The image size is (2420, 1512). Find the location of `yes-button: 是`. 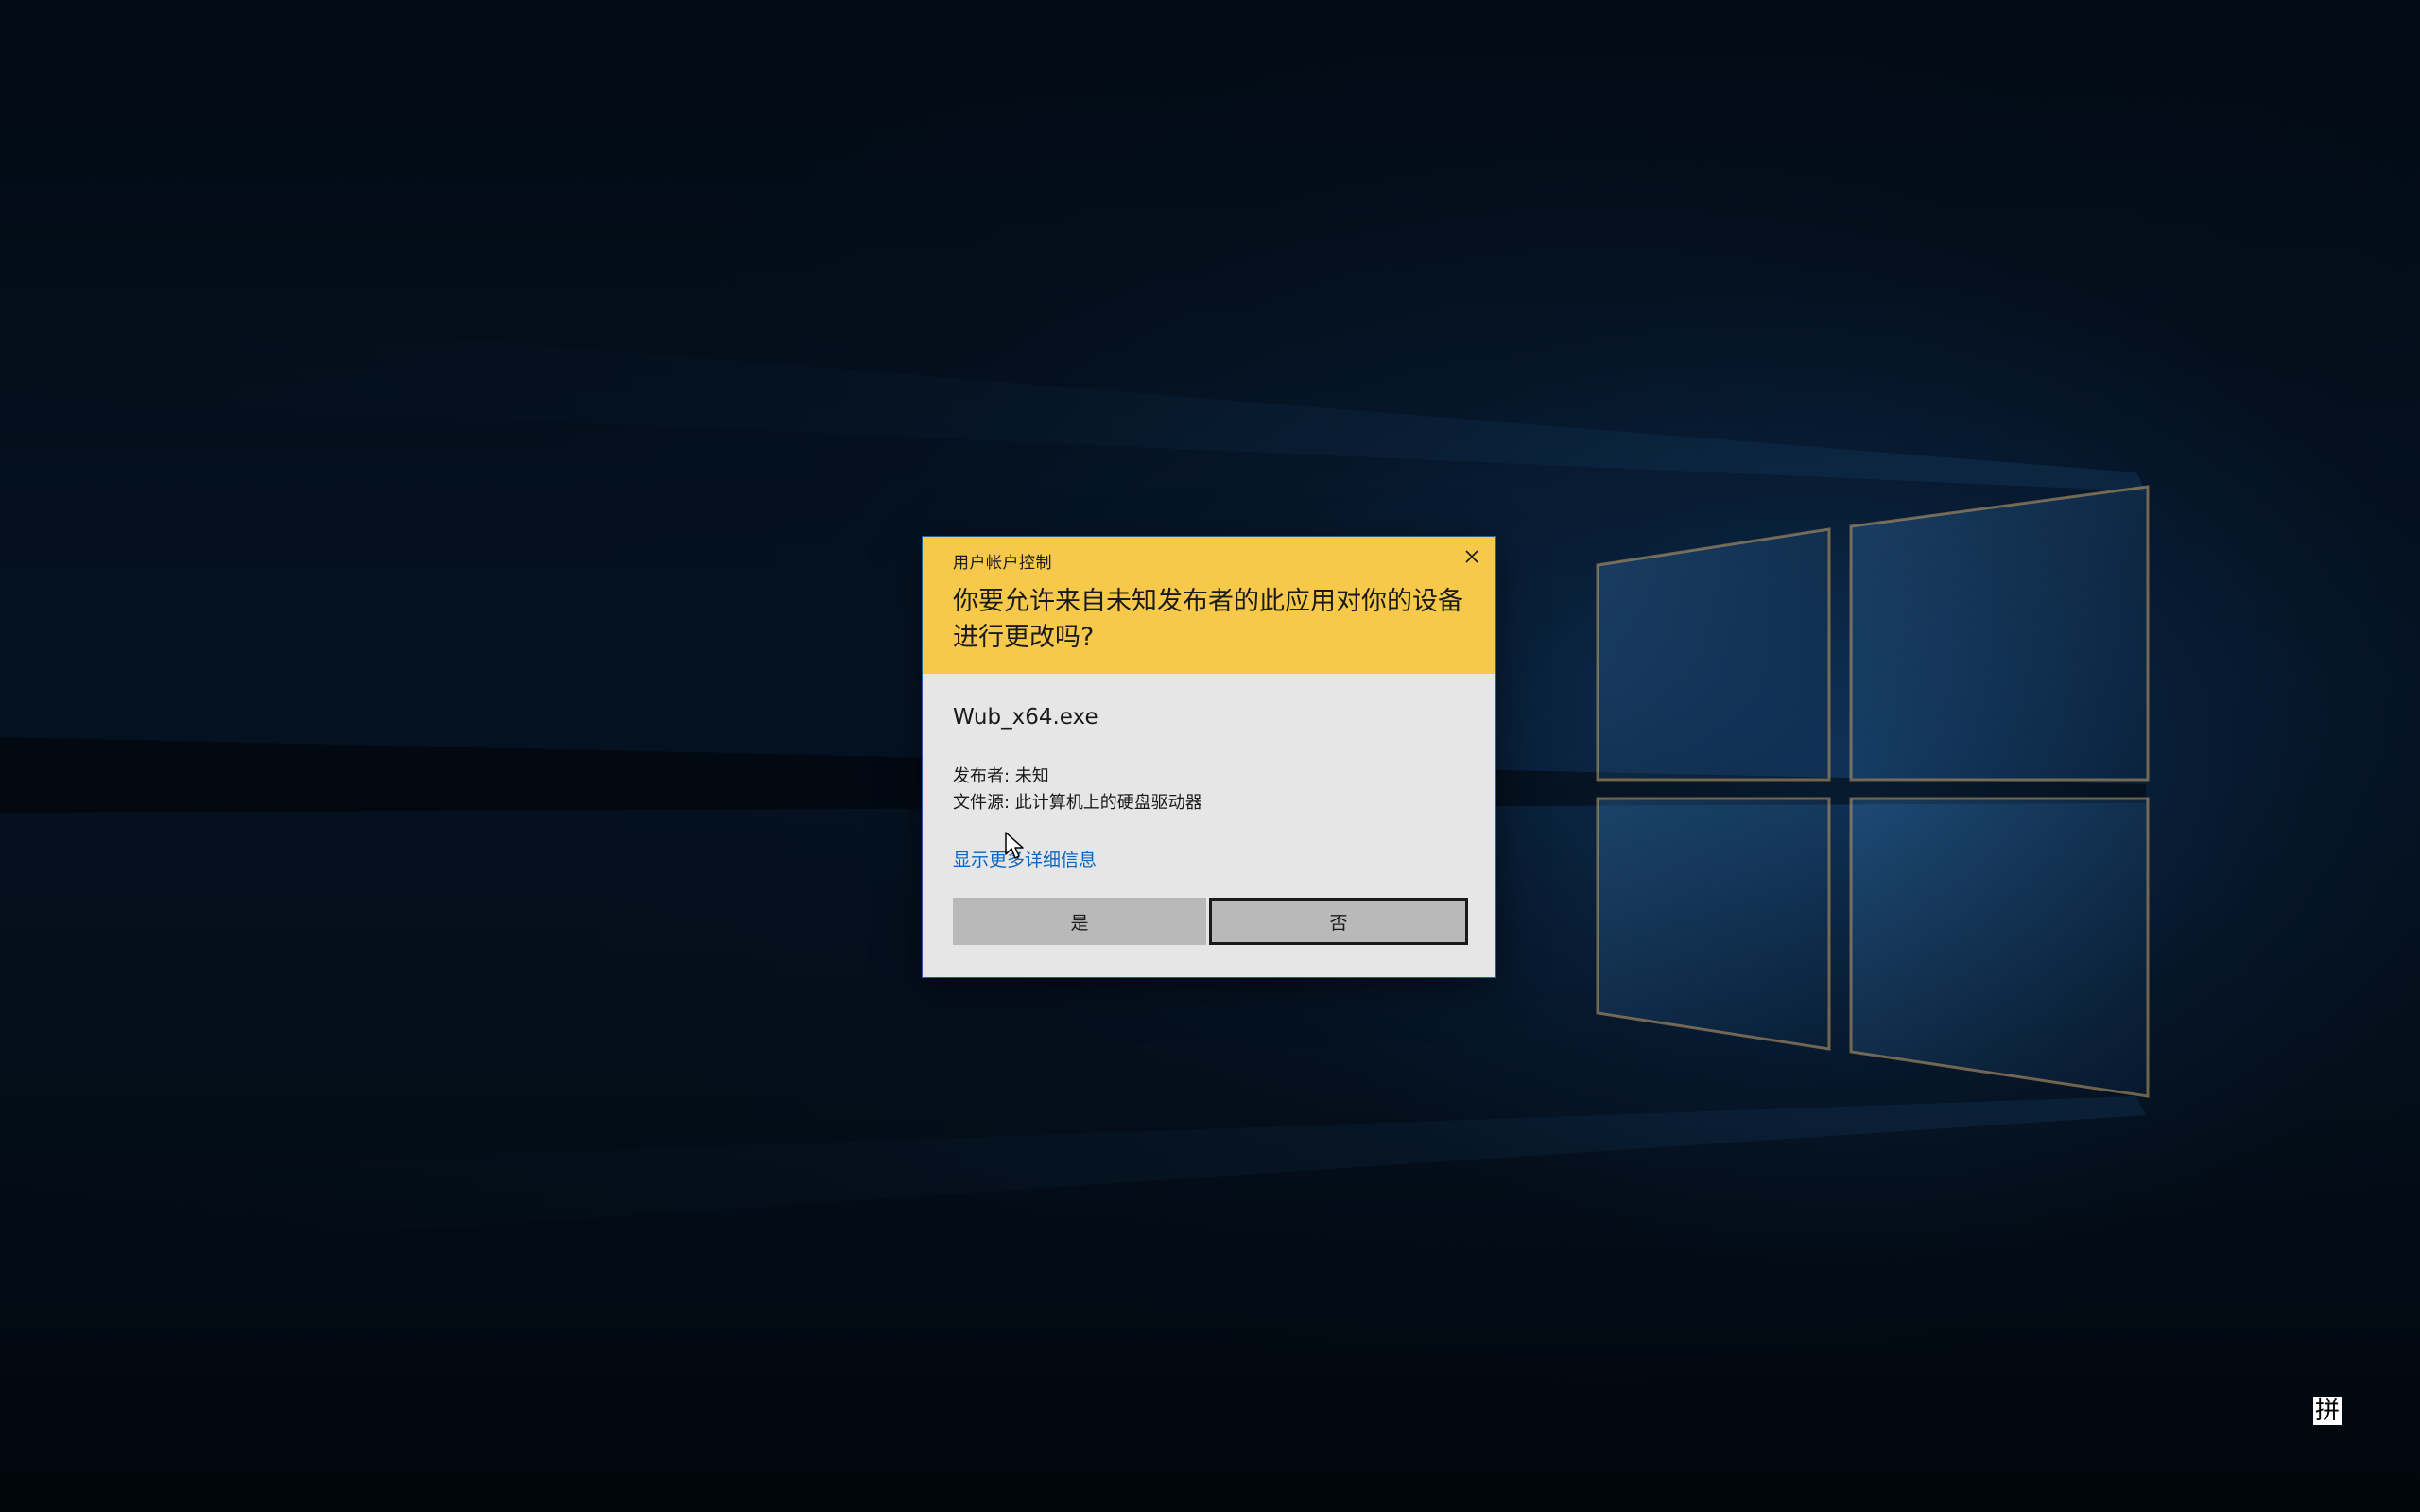

yes-button: 是 is located at coordinates (1079, 921).